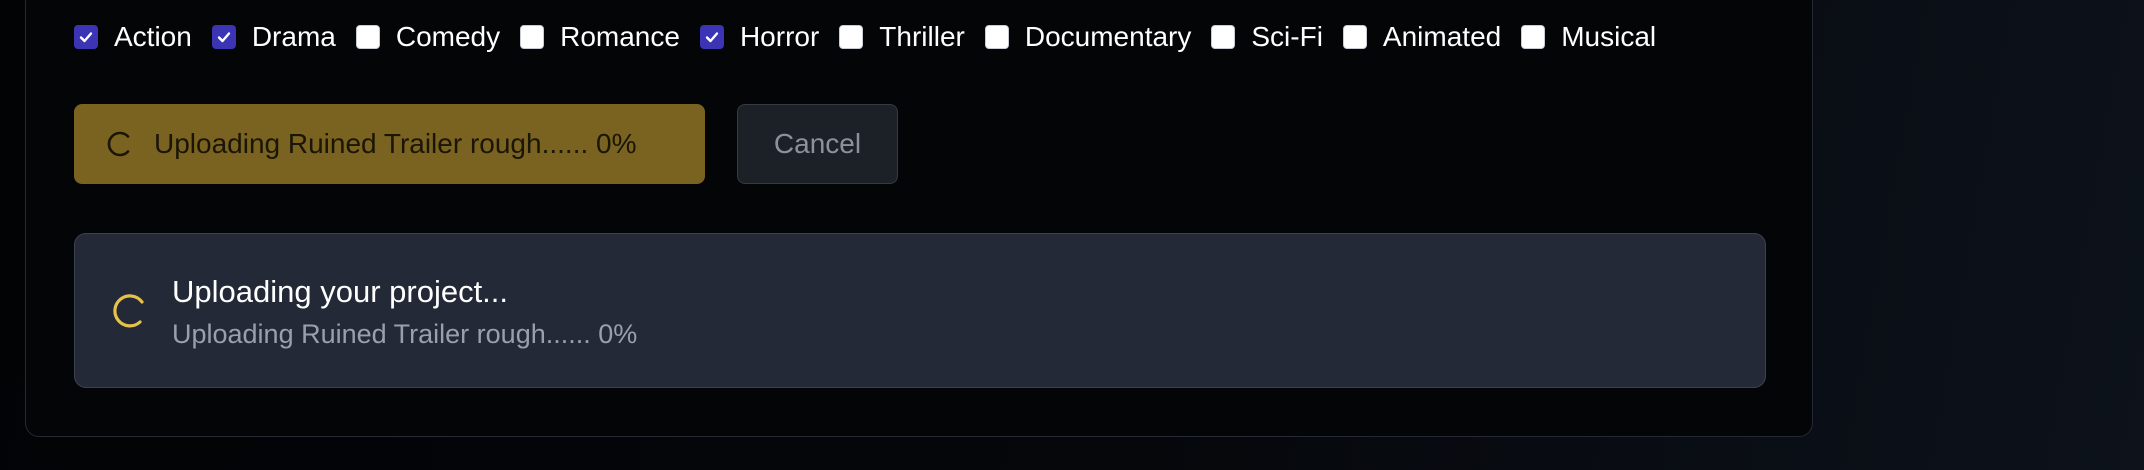 Image resolution: width=2144 pixels, height=470 pixels. What do you see at coordinates (405, 334) in the screenshot?
I see `status-subtitle: Uploading Ruined Trailer rough...... 0%` at bounding box center [405, 334].